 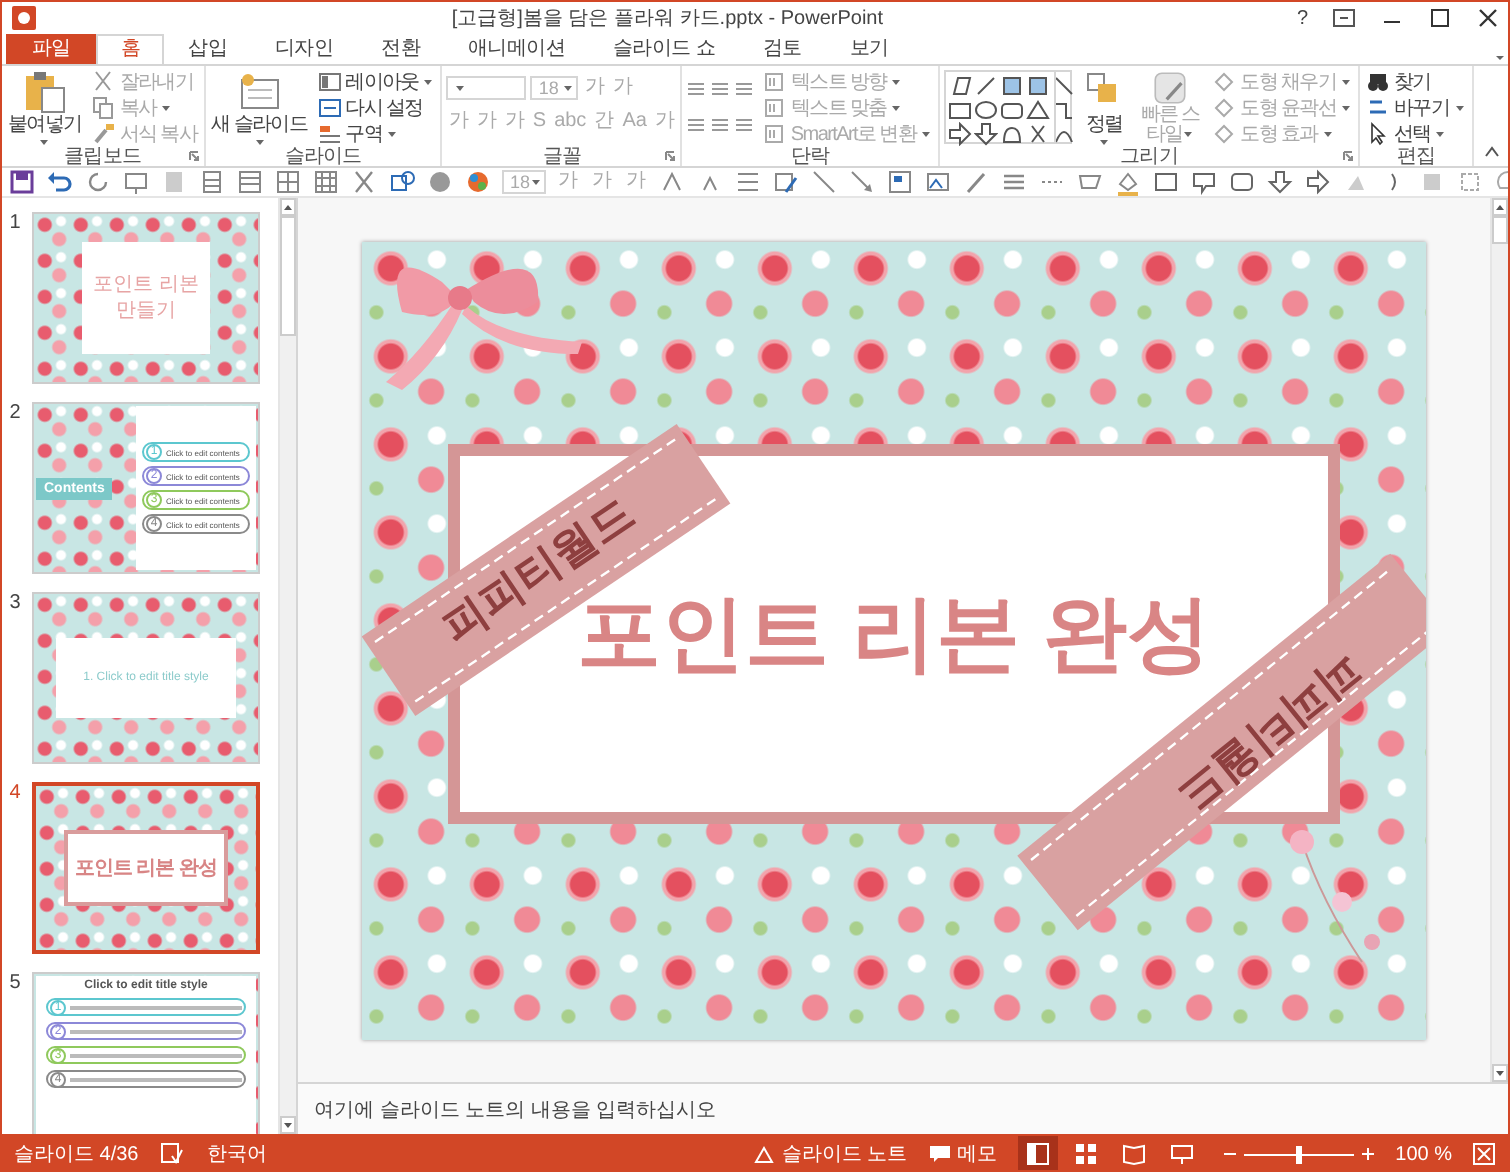 What do you see at coordinates (136, 182) in the screenshot?
I see `slideshow-icon` at bounding box center [136, 182].